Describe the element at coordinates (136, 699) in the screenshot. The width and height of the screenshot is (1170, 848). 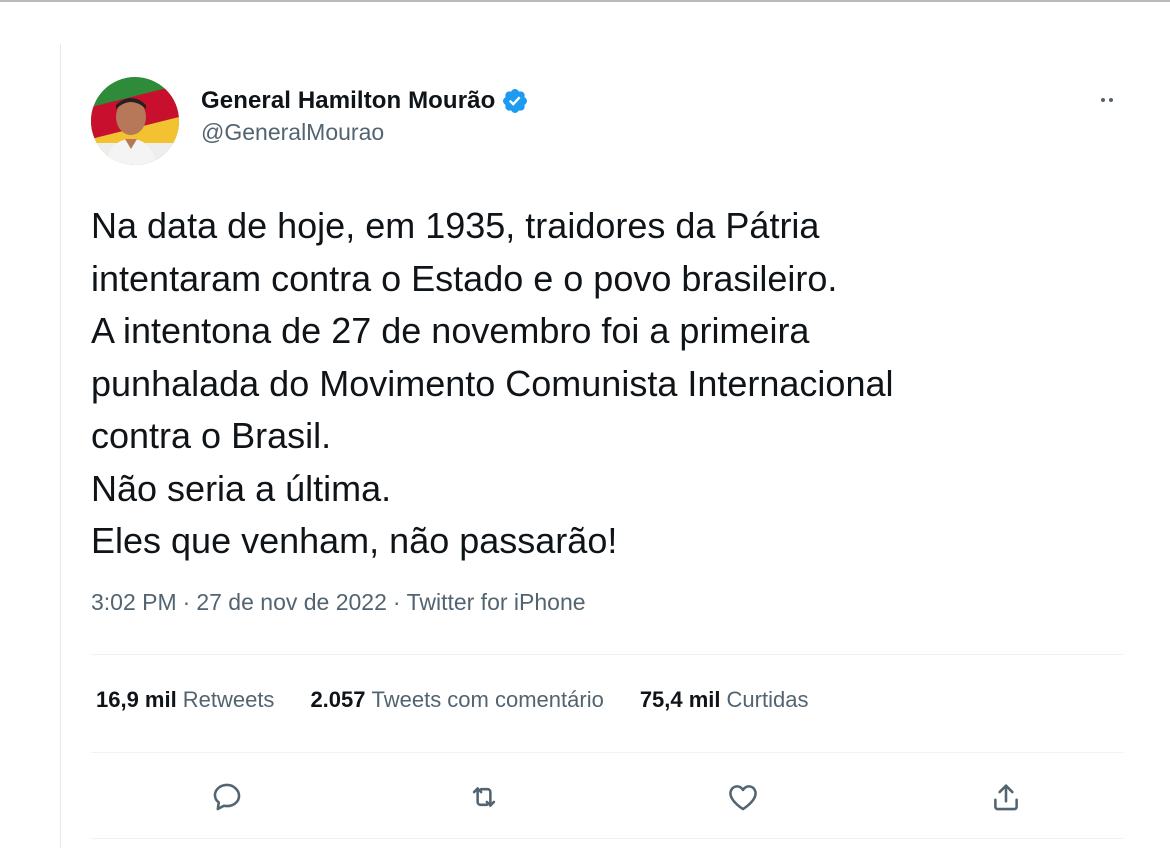
I see `retweets-count: 16,9 mil` at that location.